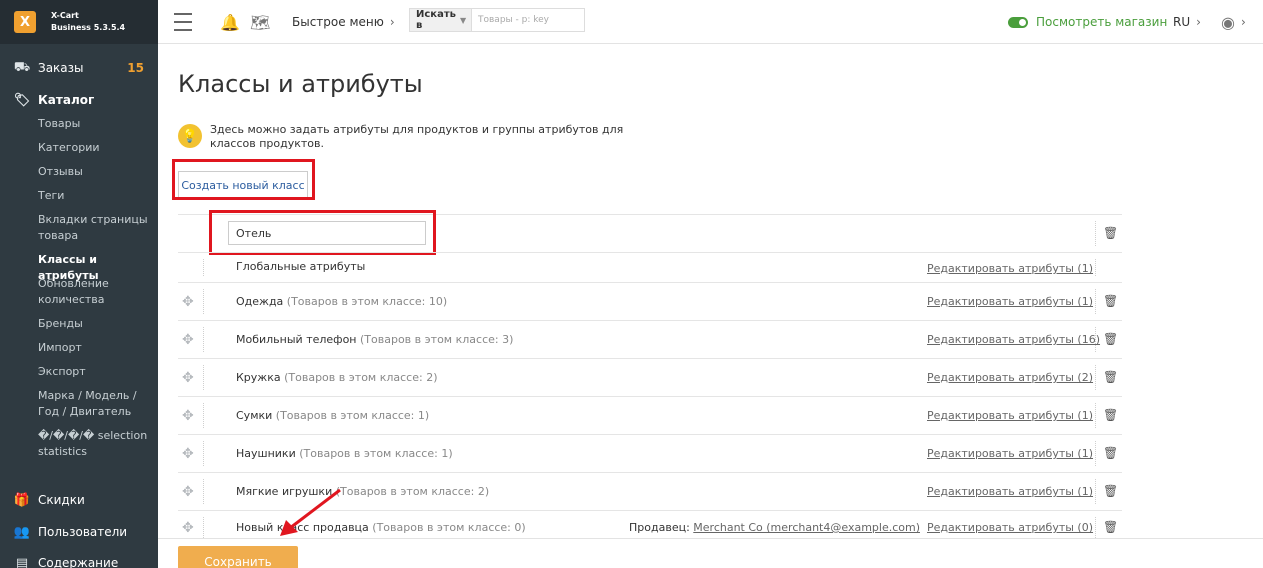 The height and width of the screenshot is (568, 1263). What do you see at coordinates (79, 22) in the screenshot?
I see `brand: X X-Cart Business 5.3.5.4` at bounding box center [79, 22].